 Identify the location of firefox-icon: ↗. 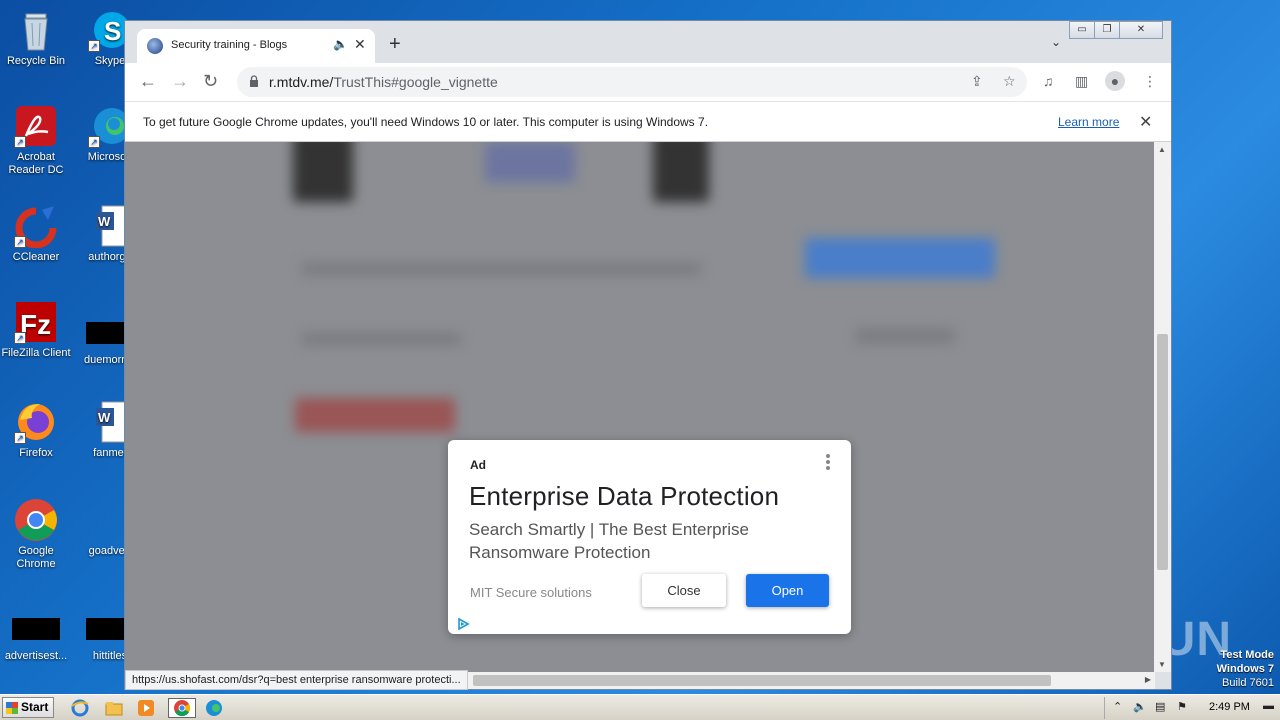
(36, 422).